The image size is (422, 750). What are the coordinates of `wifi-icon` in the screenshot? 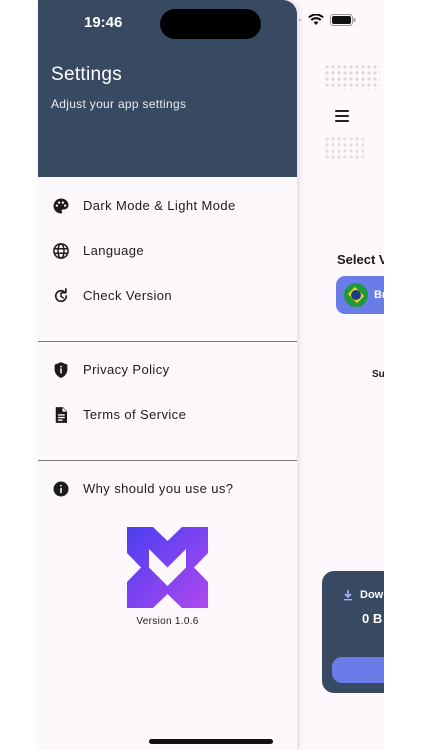 It's located at (316, 19).